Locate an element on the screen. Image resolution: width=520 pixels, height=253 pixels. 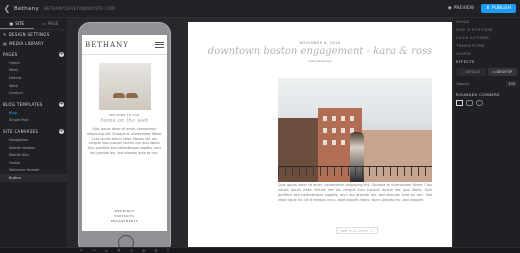
rounded-corner-icon is located at coordinates (469, 103).